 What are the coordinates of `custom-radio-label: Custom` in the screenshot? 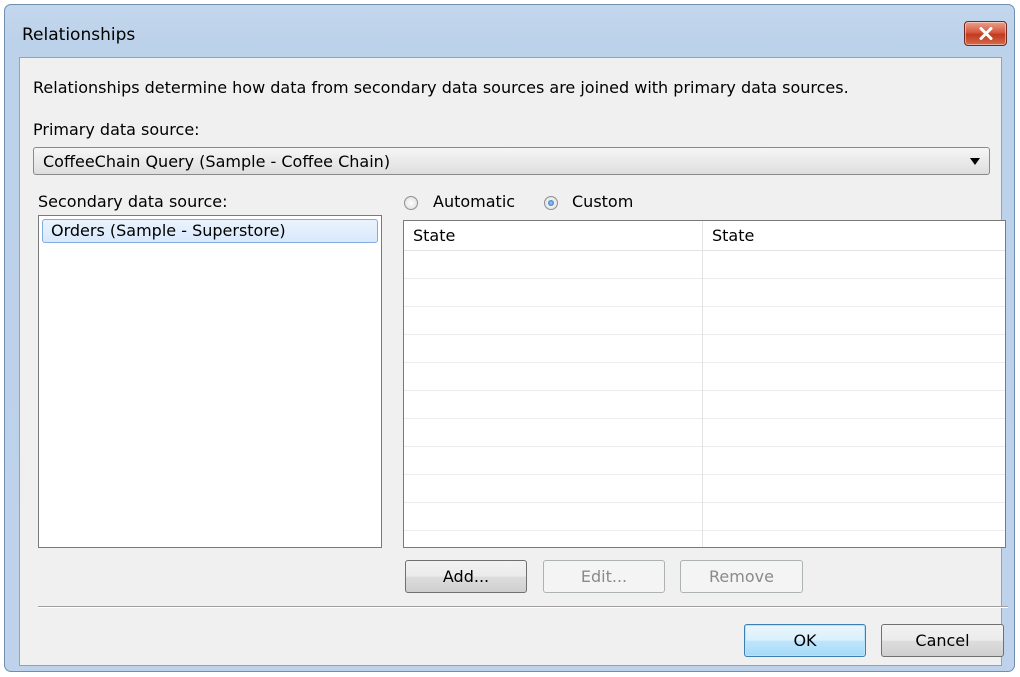 It's located at (602, 201).